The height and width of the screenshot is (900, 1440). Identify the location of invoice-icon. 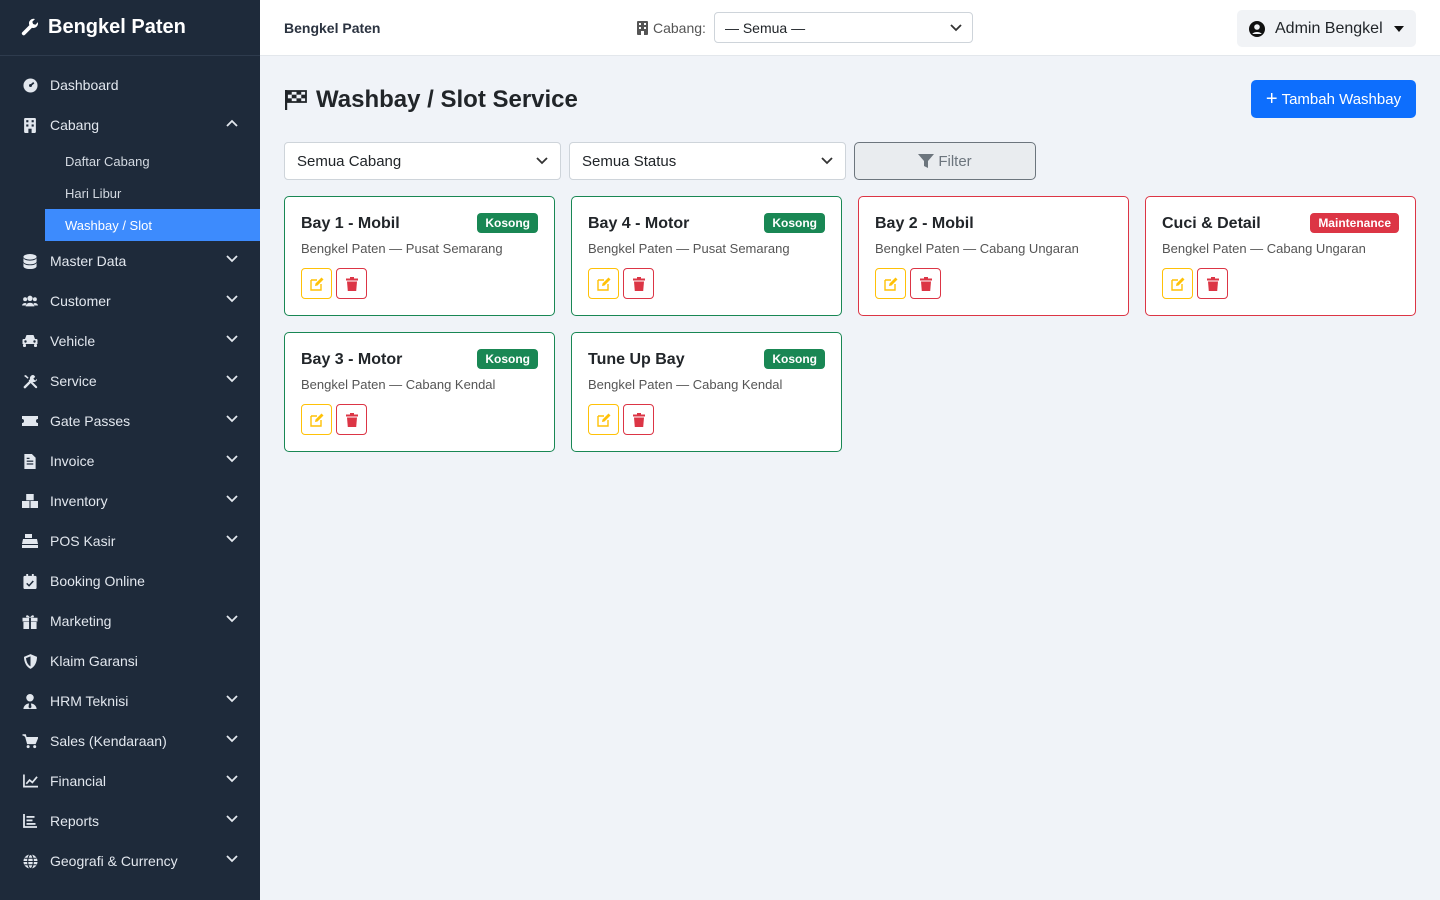
(30, 461).